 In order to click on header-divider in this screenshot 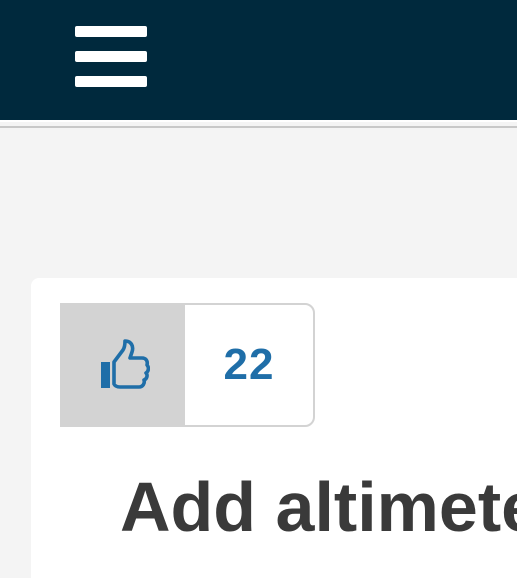, I will do `click(258, 124)`.